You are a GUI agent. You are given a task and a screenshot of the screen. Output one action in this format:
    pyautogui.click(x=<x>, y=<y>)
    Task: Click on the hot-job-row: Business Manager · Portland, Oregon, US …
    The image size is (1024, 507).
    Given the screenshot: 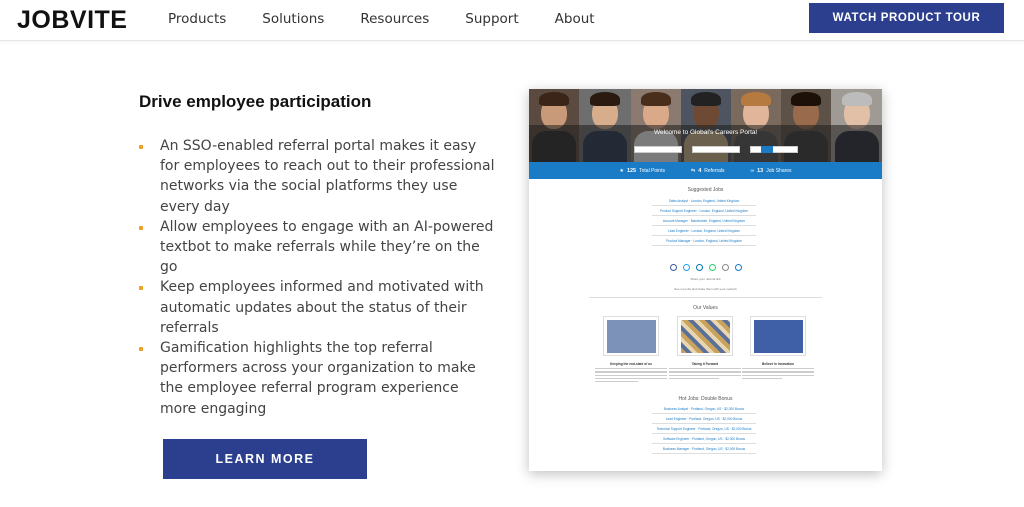 What is the action you would take?
    pyautogui.click(x=704, y=449)
    